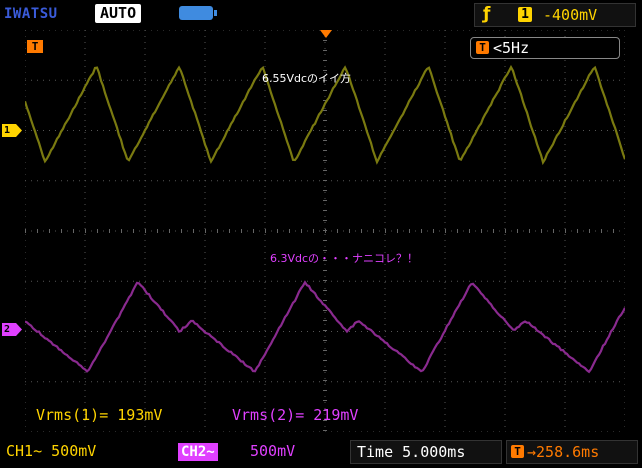 Image resolution: width=642 pixels, height=468 pixels. What do you see at coordinates (272, 451) in the screenshot?
I see `ch2-scale: 500mV` at bounding box center [272, 451].